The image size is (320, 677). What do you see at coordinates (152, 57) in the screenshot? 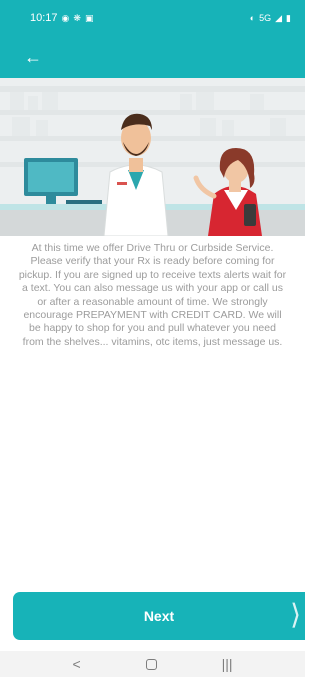
I see `app-bar: ←` at bounding box center [152, 57].